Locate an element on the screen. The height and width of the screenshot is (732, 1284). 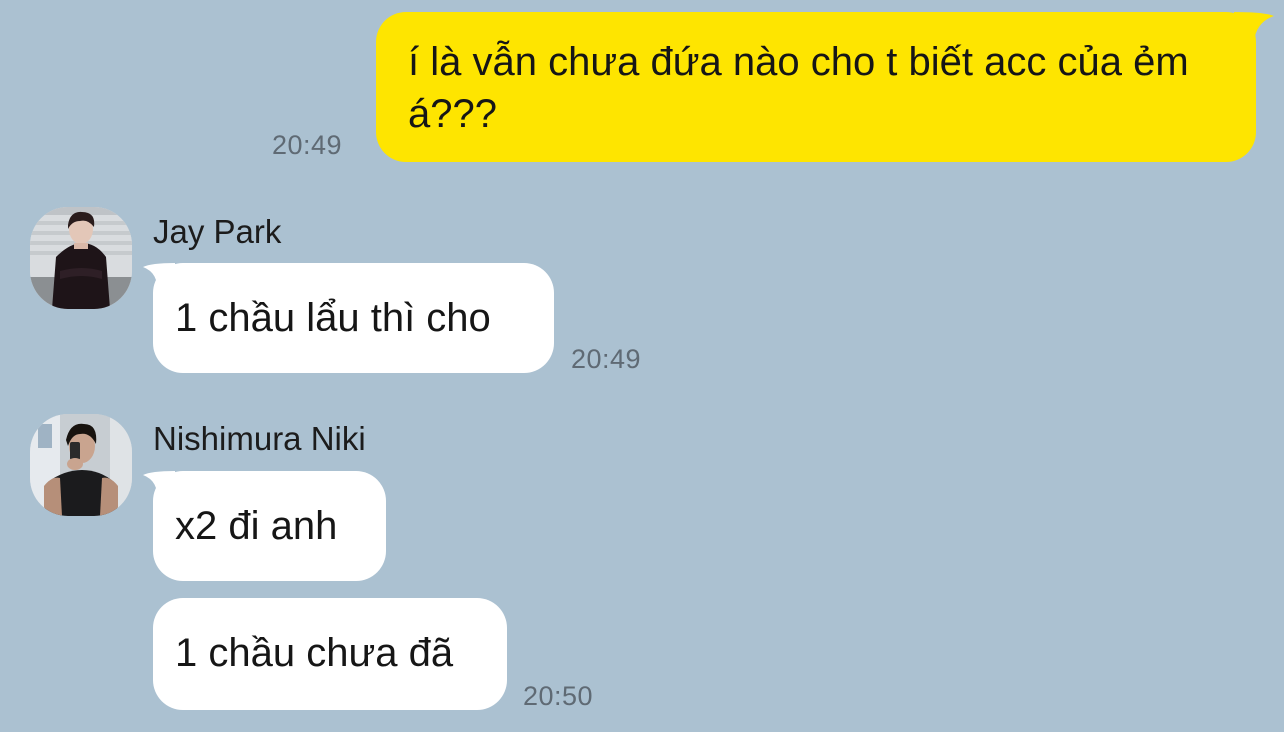
avatar-nishimura-niki is located at coordinates (81, 465).